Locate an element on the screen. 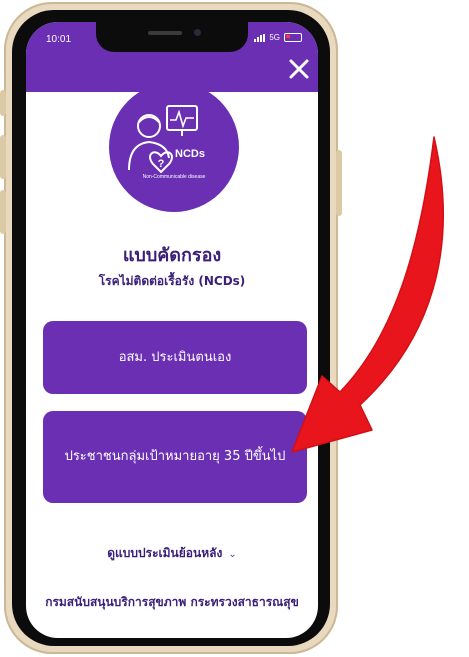  target-group-button: ประชาชนกลุ่มเป้าหมายอายุ 35 ปีขึ้นไป is located at coordinates (175, 457).